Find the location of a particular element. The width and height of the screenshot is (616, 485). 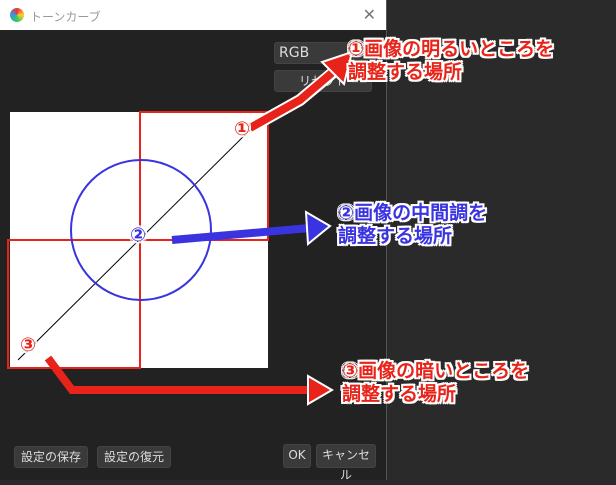

arrow-2-head is located at coordinates (318, 228).